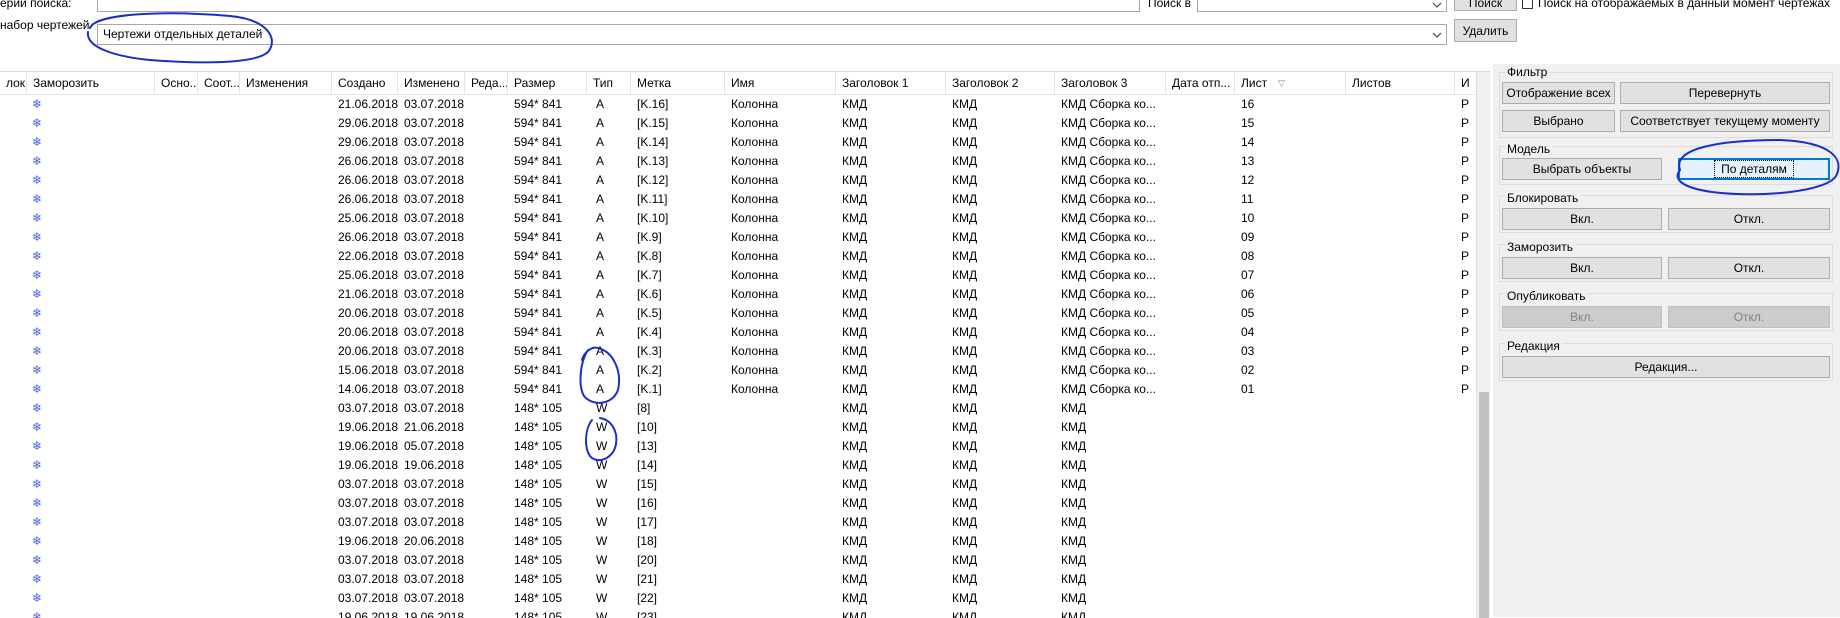 This screenshot has height=618, width=1840. Describe the element at coordinates (1000, 83) in the screenshot. I see `column-header: Заголовок 2` at that location.